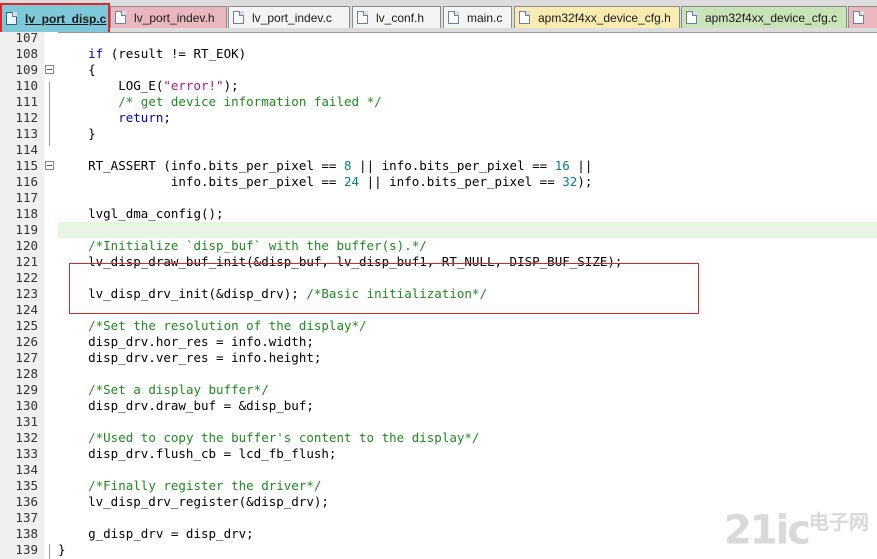 Image resolution: width=877 pixels, height=559 pixels. I want to click on code-token: );, so click(585, 181).